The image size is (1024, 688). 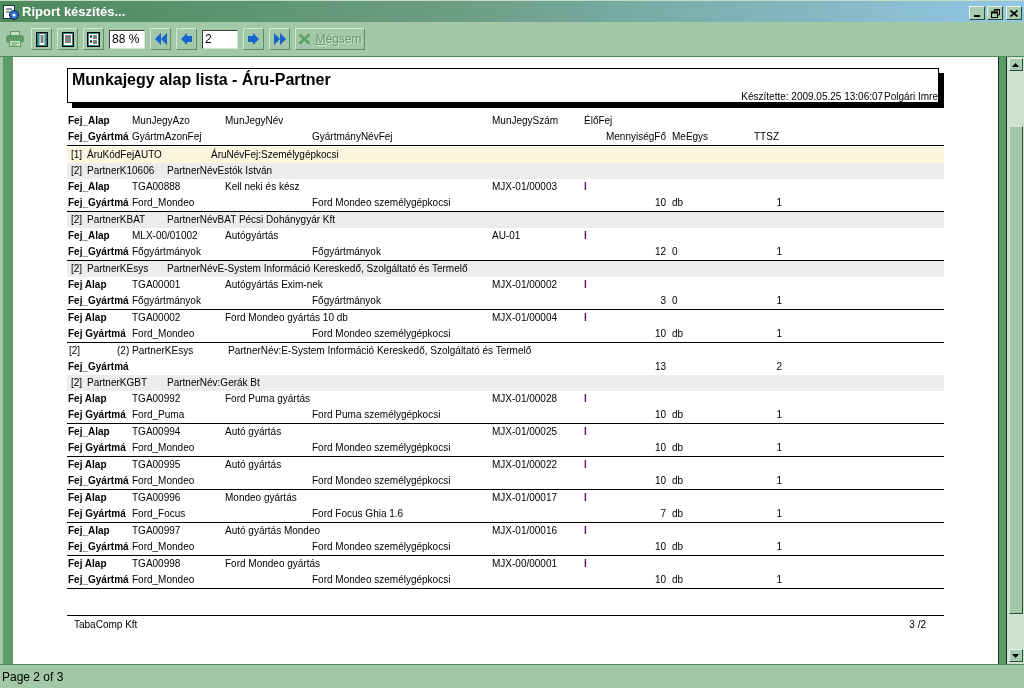 I want to click on app-icon, so click(x=11, y=11).